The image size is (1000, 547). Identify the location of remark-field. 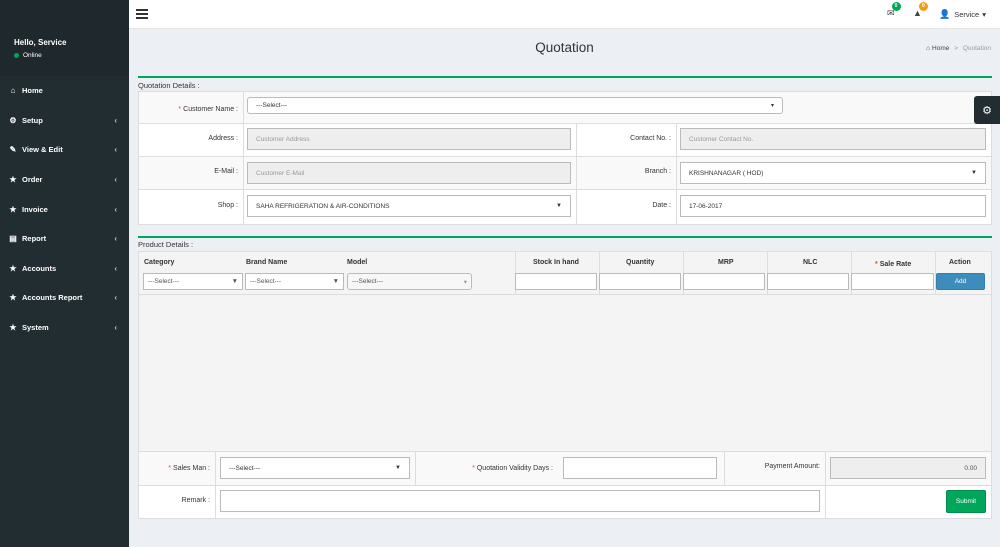
(520, 501).